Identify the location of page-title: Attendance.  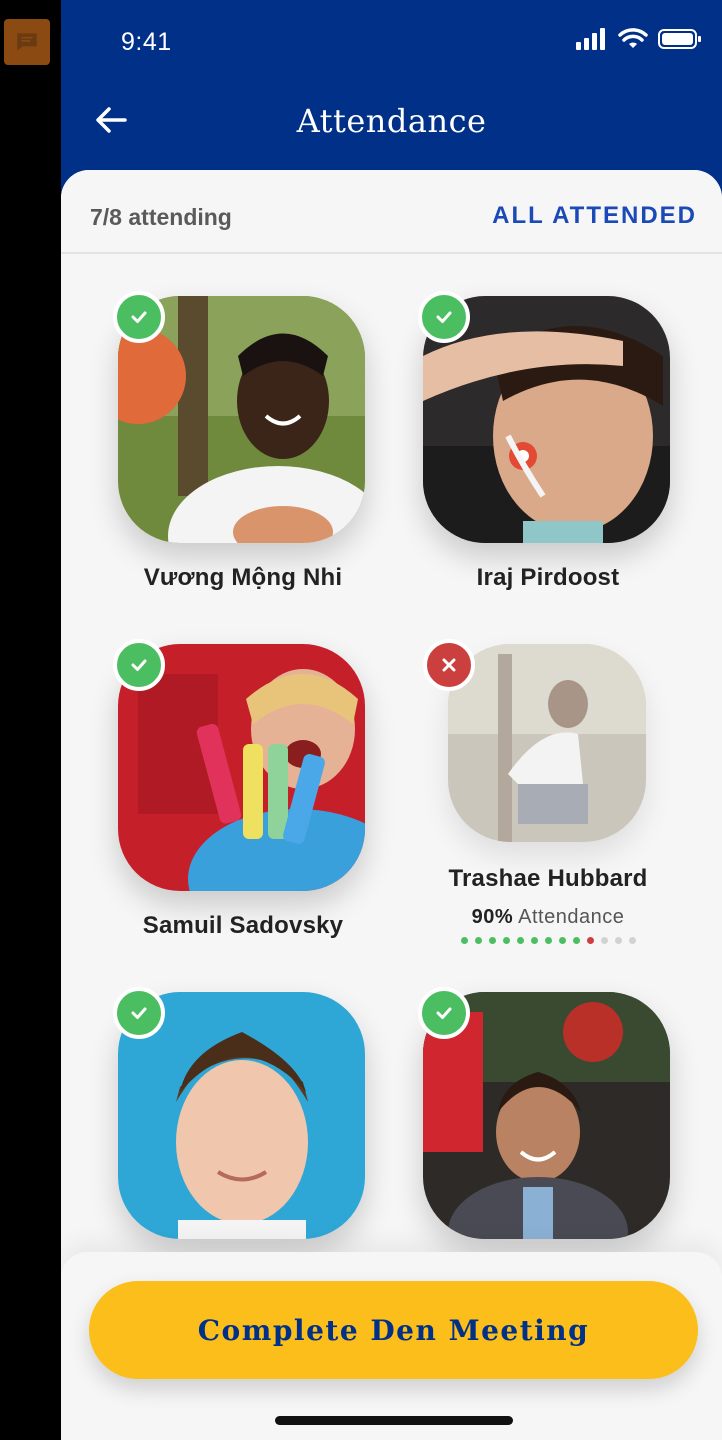
(391, 121).